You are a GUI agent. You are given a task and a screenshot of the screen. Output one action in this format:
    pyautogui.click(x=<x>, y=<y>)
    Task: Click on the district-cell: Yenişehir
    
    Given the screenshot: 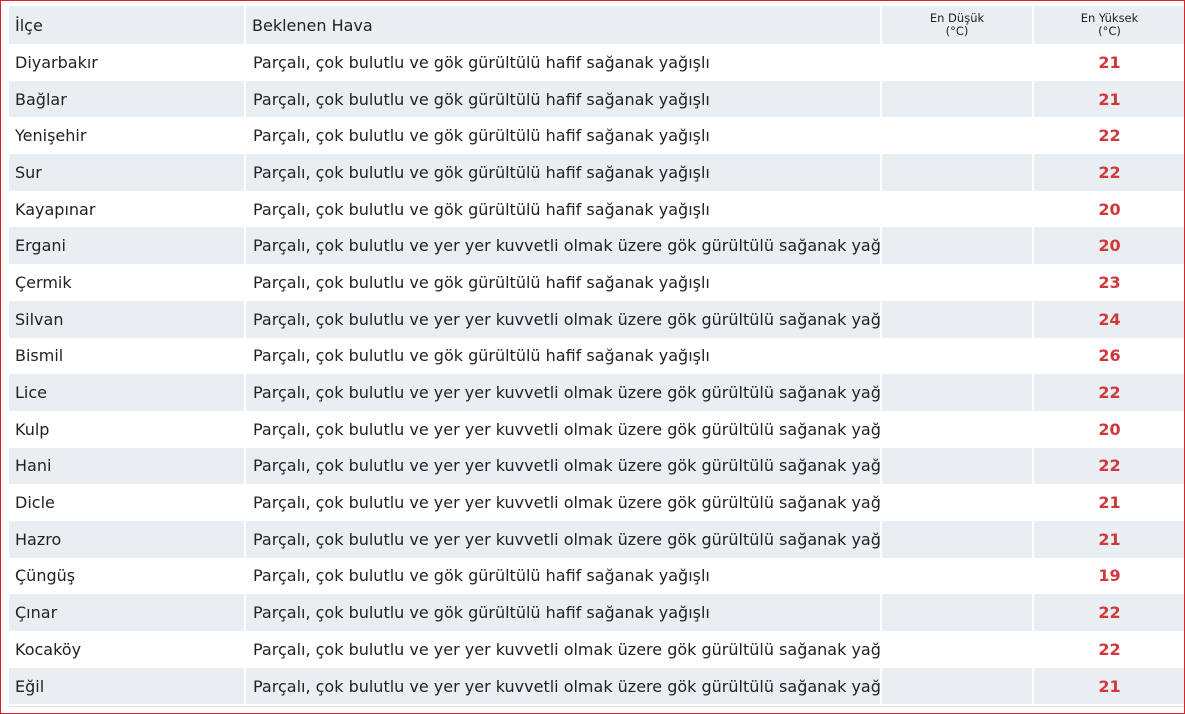 What is the action you would take?
    pyautogui.click(x=51, y=136)
    